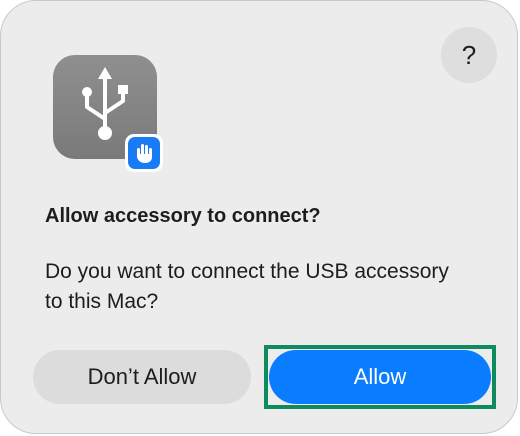 The height and width of the screenshot is (436, 520). Describe the element at coordinates (142, 377) in the screenshot. I see `dont-allow-button: Don’t Allow` at that location.